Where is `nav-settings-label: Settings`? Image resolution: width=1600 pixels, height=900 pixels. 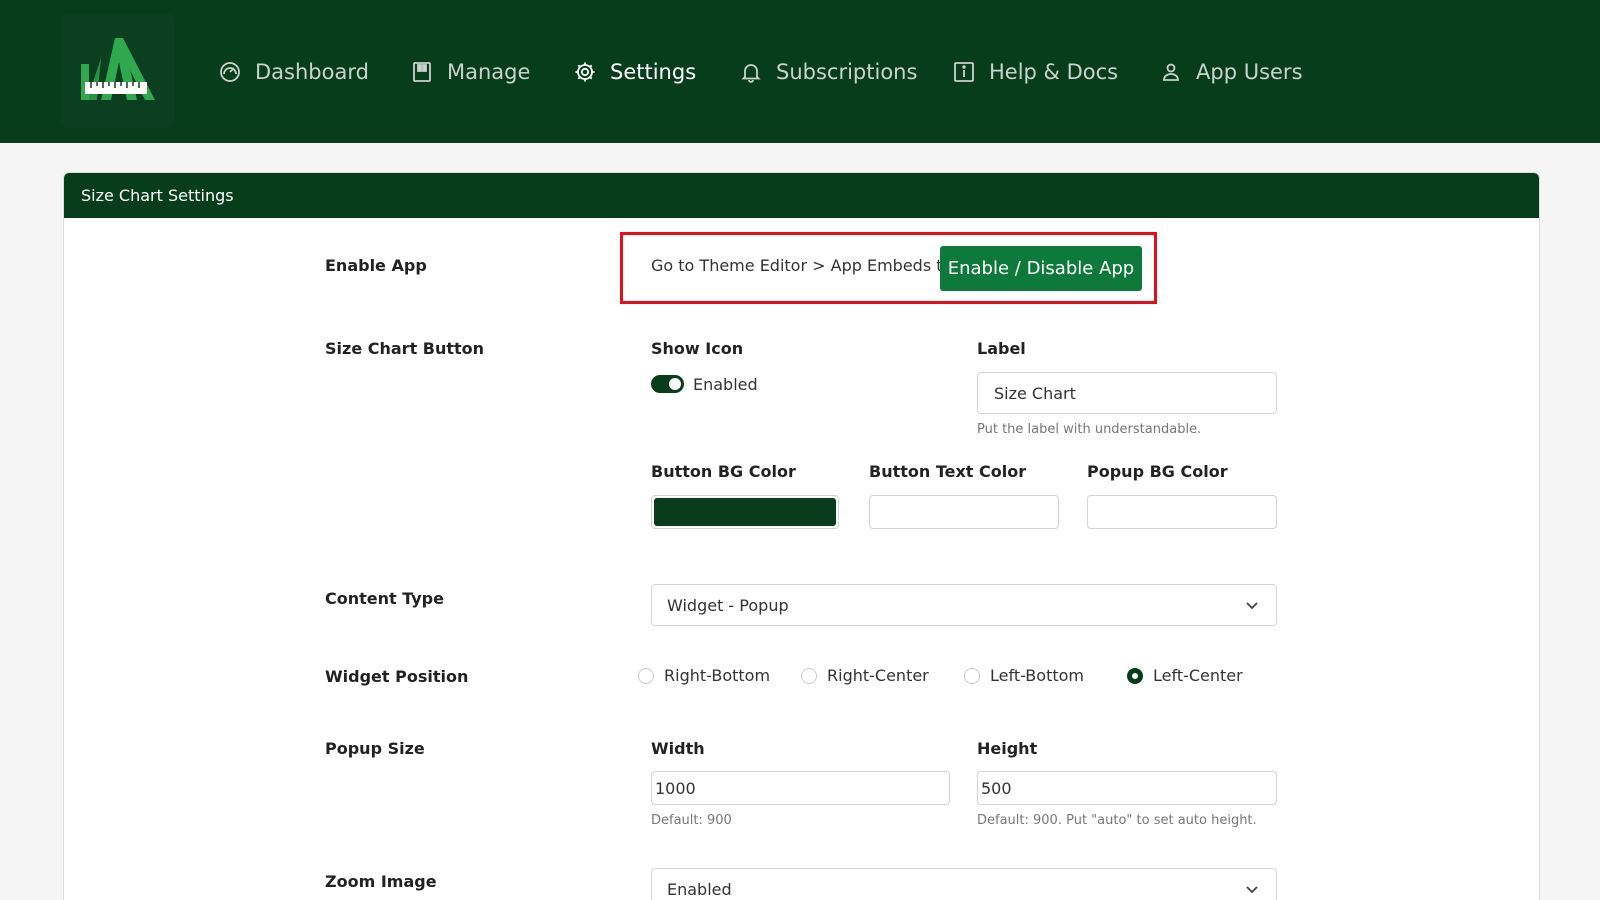 nav-settings-label: Settings is located at coordinates (653, 72).